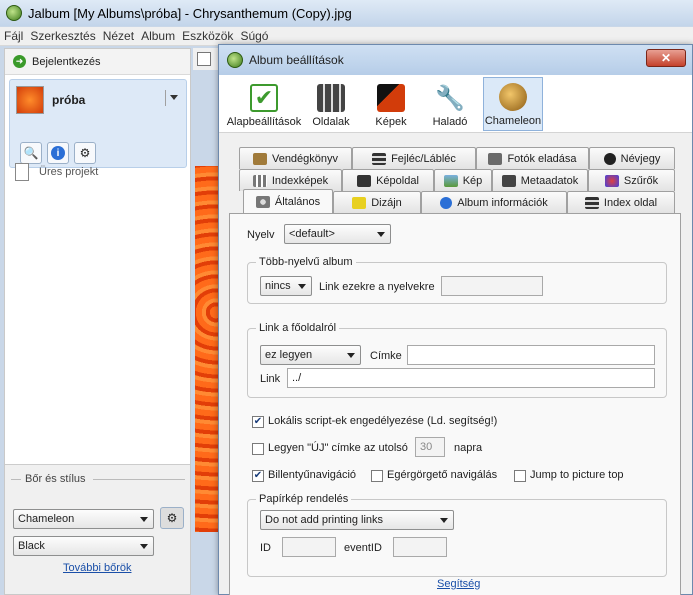 This screenshot has height=595, width=693. What do you see at coordinates (158, 36) in the screenshot?
I see `menu-album: Album` at bounding box center [158, 36].